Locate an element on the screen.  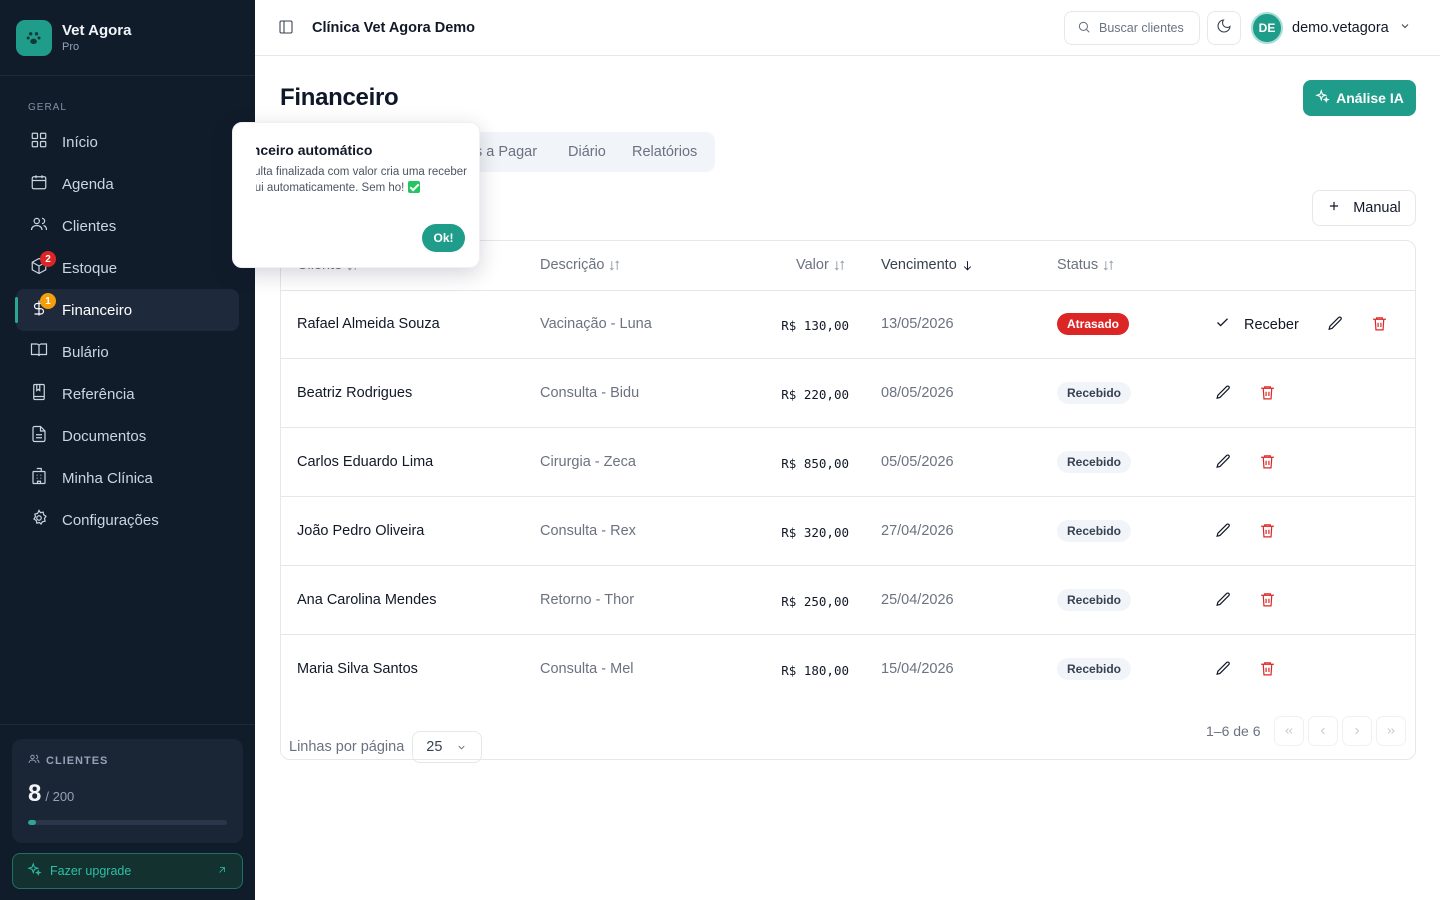
sidebar-item-clientes: Clientes is located at coordinates (127, 226).